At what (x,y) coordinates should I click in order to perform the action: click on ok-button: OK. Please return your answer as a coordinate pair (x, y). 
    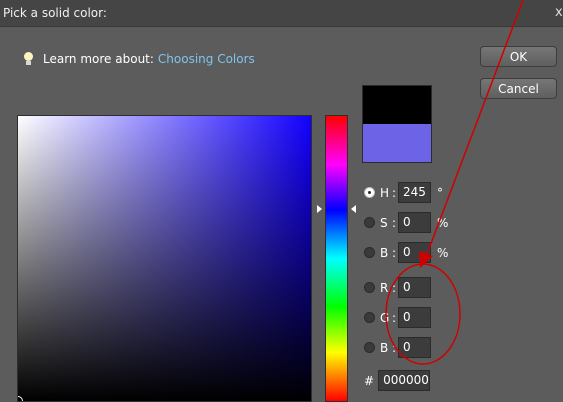
    Looking at the image, I should click on (518, 56).